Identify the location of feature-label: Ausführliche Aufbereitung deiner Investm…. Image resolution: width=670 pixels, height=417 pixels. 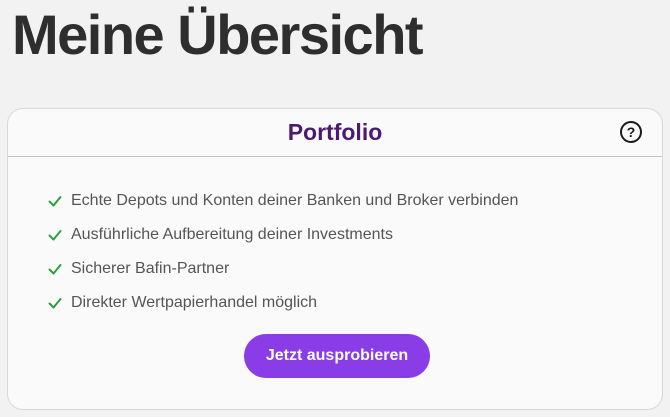
(232, 234).